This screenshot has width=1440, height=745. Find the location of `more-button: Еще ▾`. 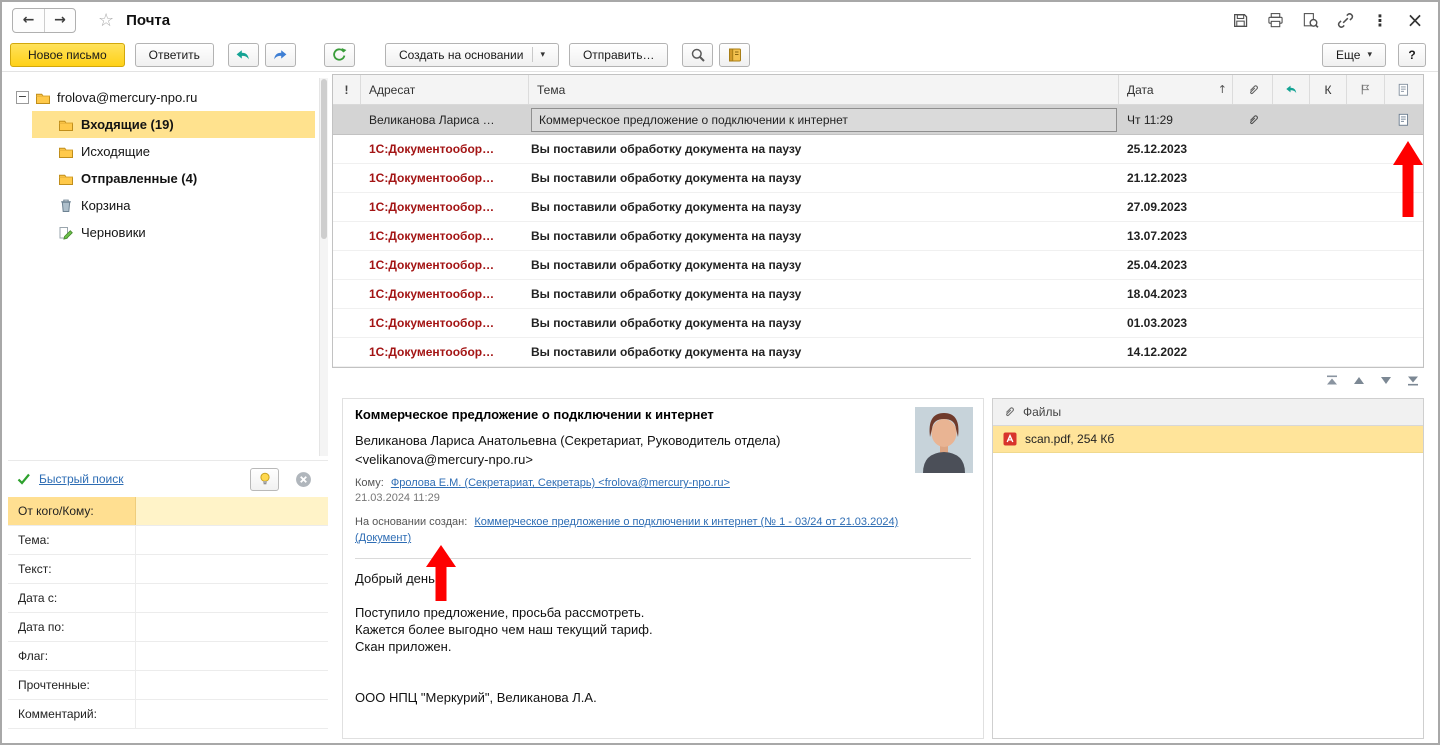

more-button: Еще ▾ is located at coordinates (1354, 54).